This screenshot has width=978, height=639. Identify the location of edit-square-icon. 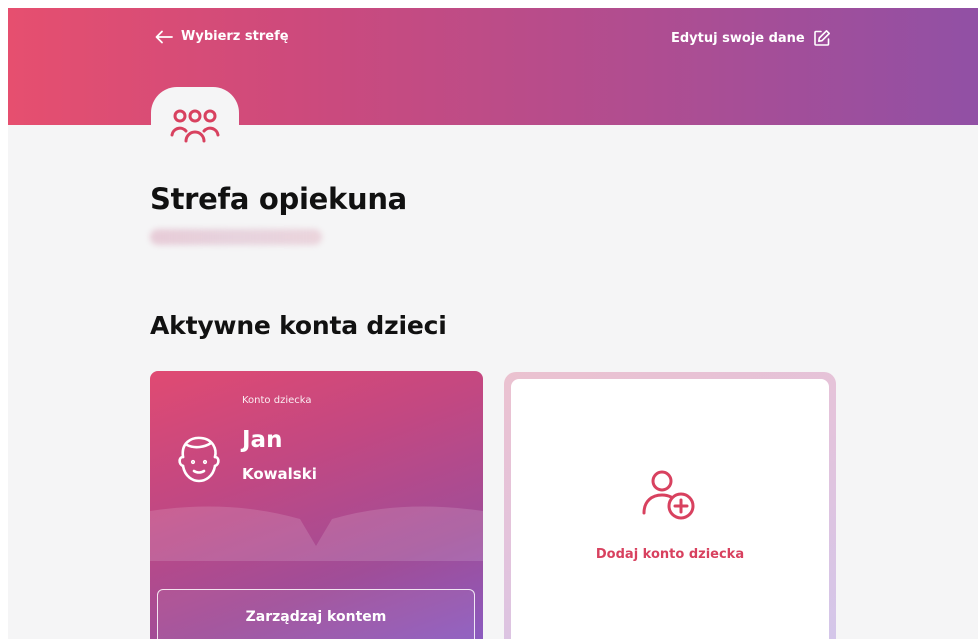
(821, 38).